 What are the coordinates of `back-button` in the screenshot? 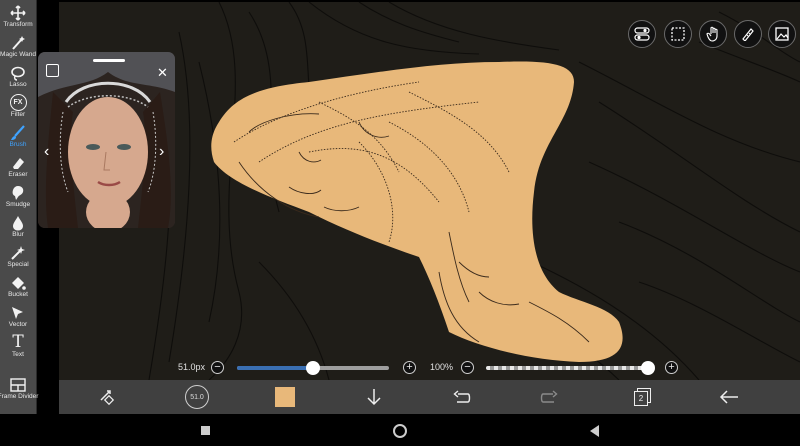 It's located at (729, 397).